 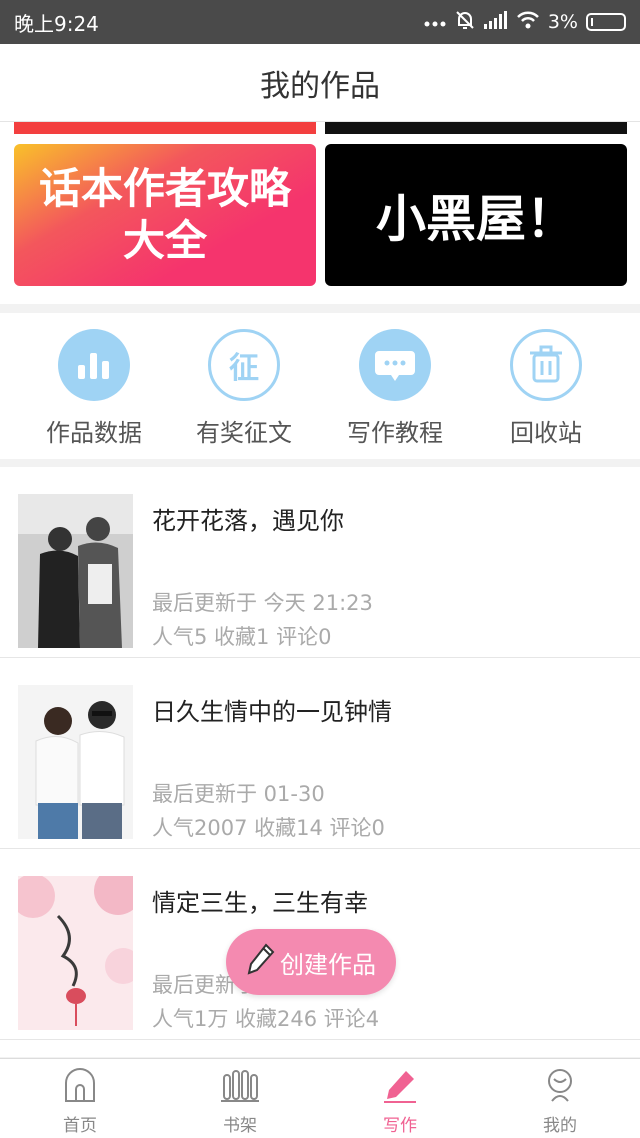 I want to click on work-title: 日久生情中的一见钟情, so click(x=272, y=712).